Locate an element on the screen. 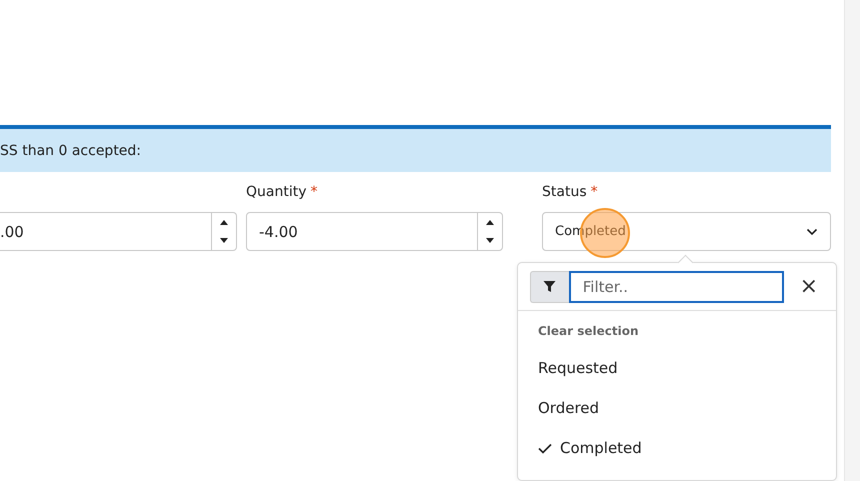 Image resolution: width=860 pixels, height=481 pixels. clear-selection-option: Clear selection is located at coordinates (677, 329).